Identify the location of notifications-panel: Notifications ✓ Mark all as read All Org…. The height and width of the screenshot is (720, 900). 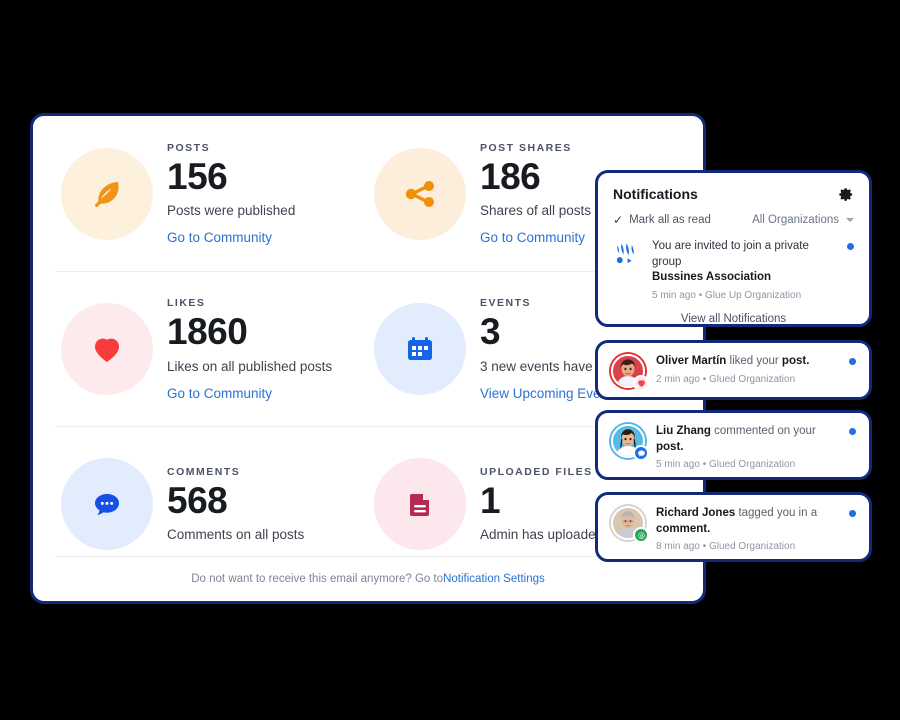
(733, 248).